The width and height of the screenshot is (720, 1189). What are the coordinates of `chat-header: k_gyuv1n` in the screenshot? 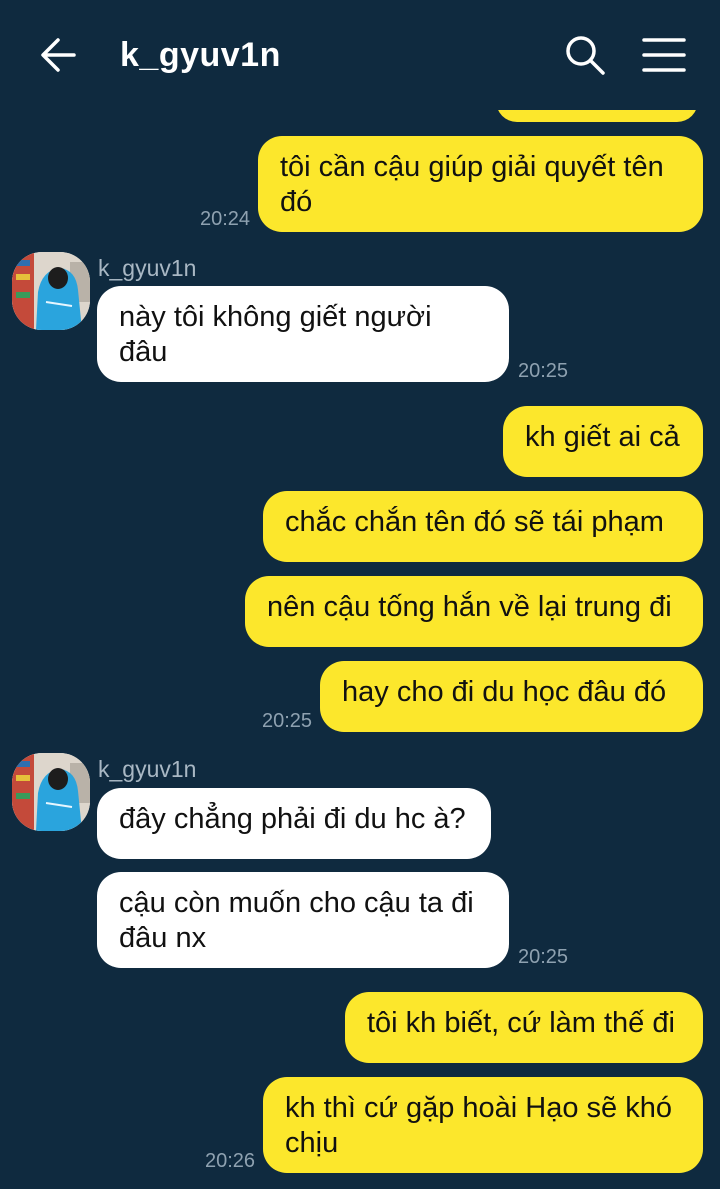 It's located at (360, 55).